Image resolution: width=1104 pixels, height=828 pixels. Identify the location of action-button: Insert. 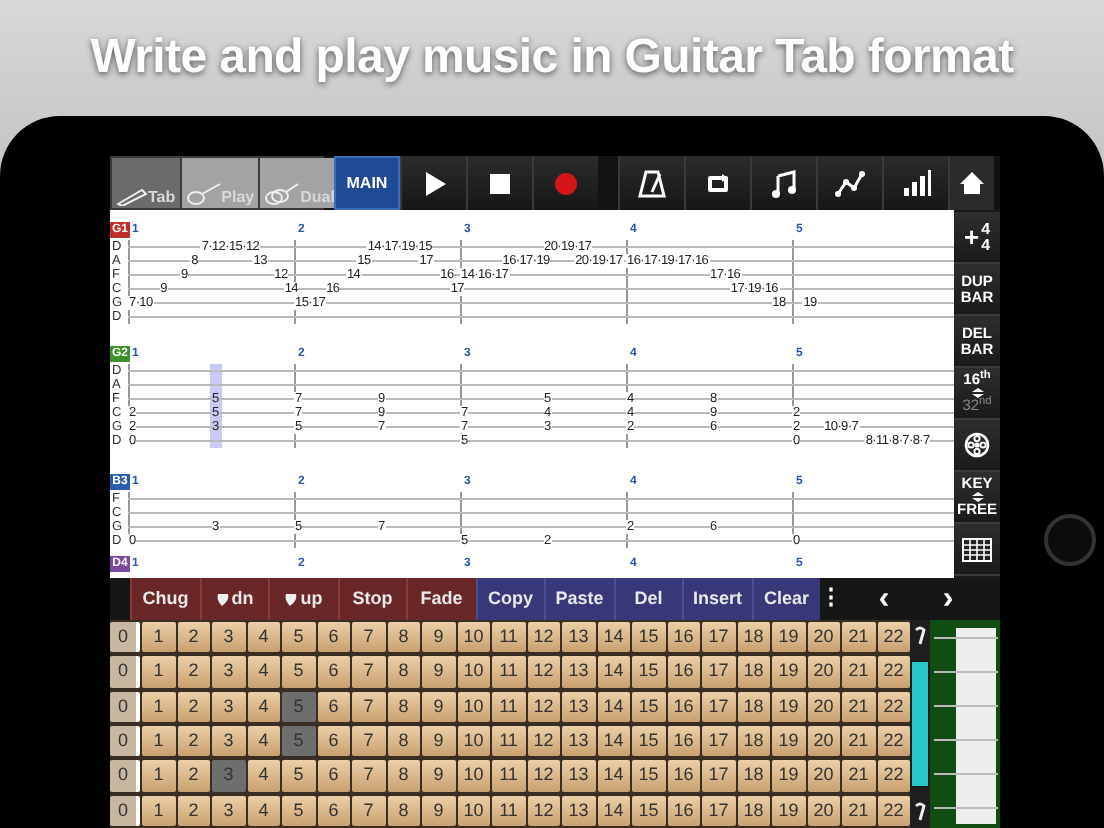
(716, 599).